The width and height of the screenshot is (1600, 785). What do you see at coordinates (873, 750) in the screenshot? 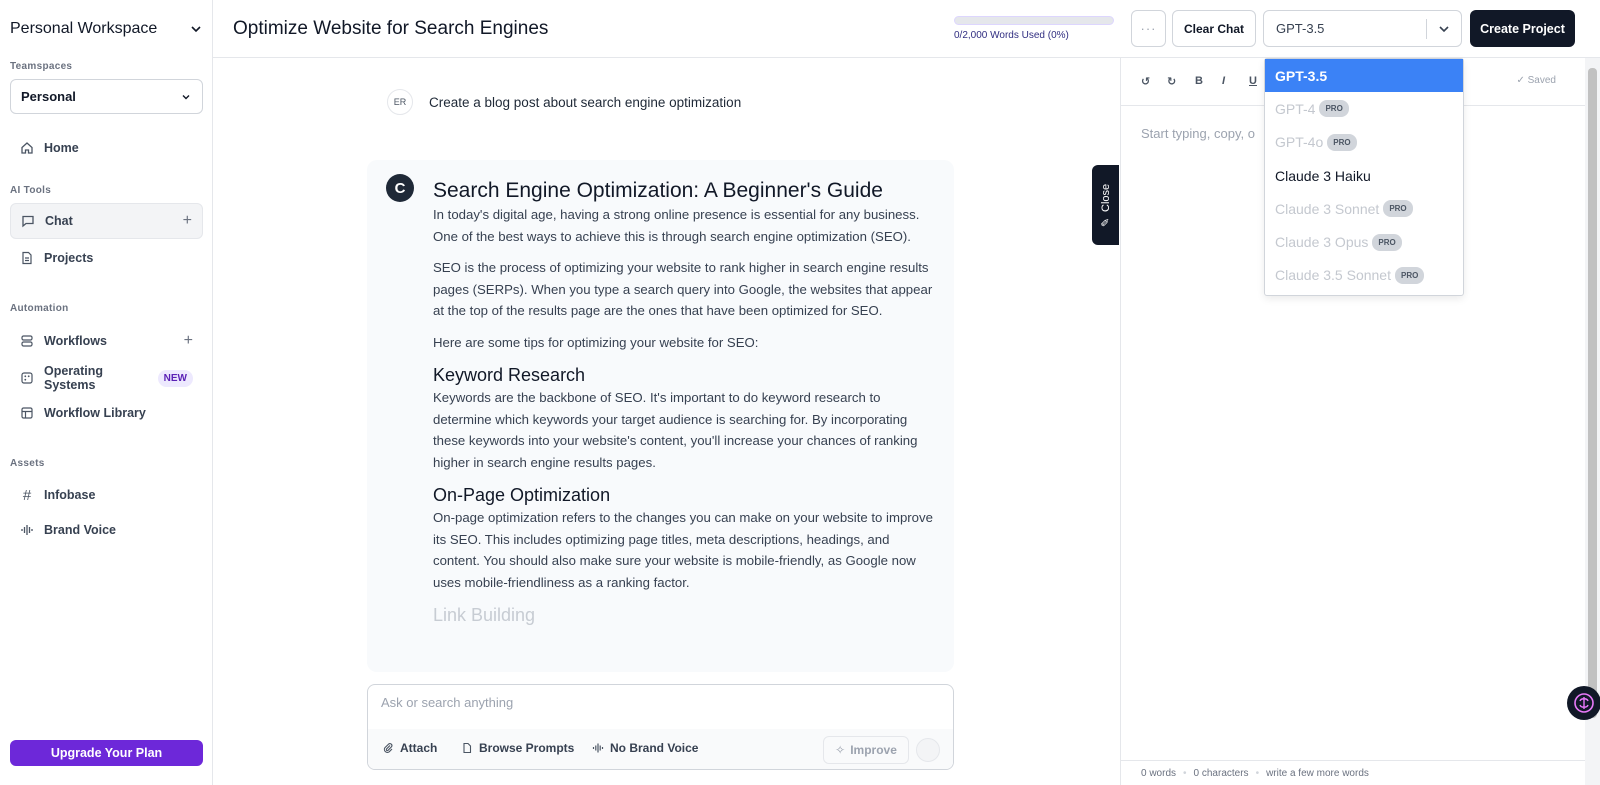
I see `improve-label: Improve` at bounding box center [873, 750].